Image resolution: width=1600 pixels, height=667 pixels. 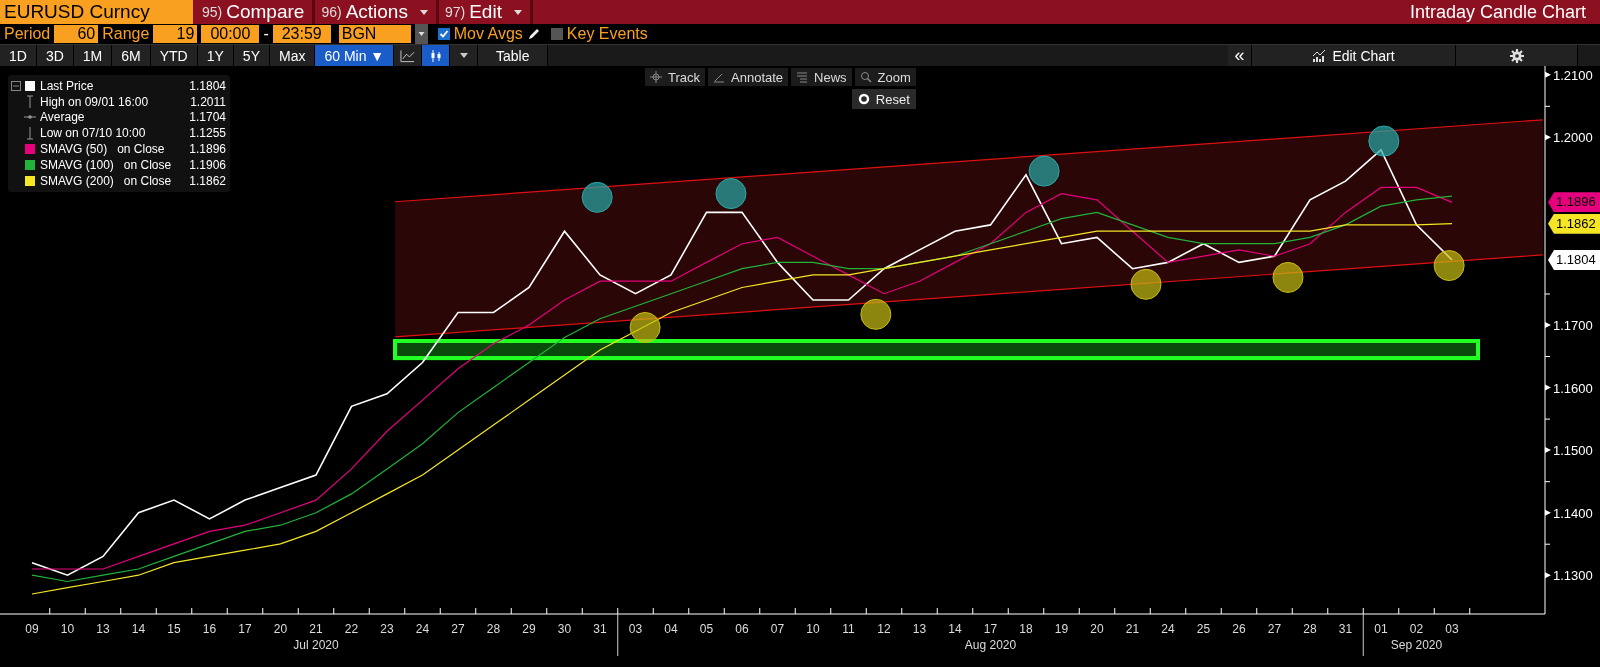 I want to click on table-button: Table, so click(x=513, y=55).